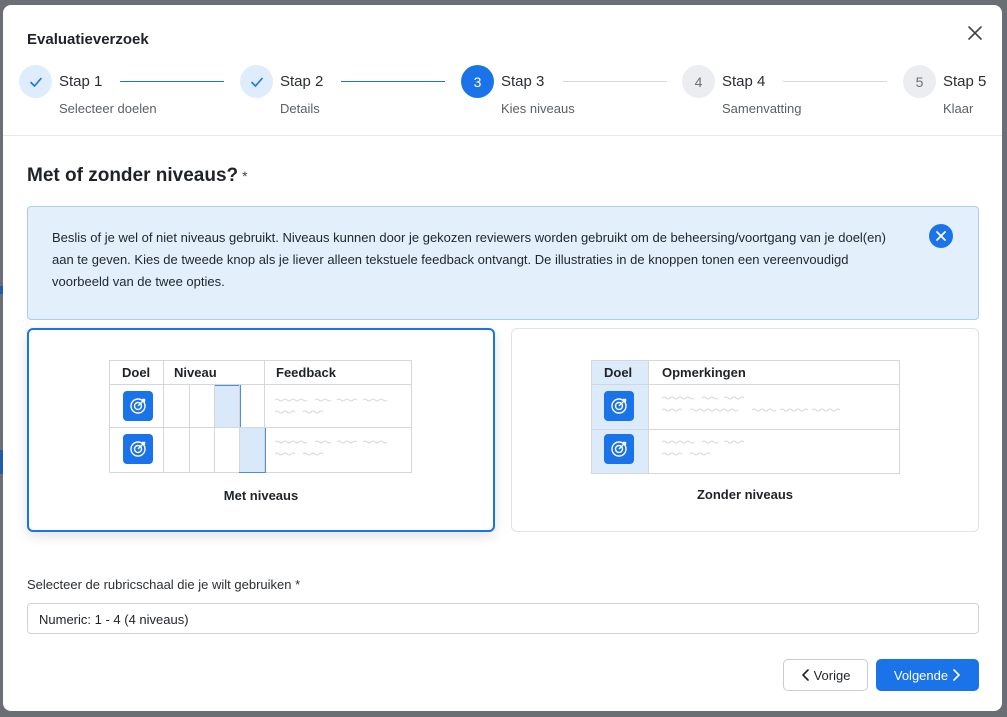  I want to click on chevron-left-icon, so click(805, 675).